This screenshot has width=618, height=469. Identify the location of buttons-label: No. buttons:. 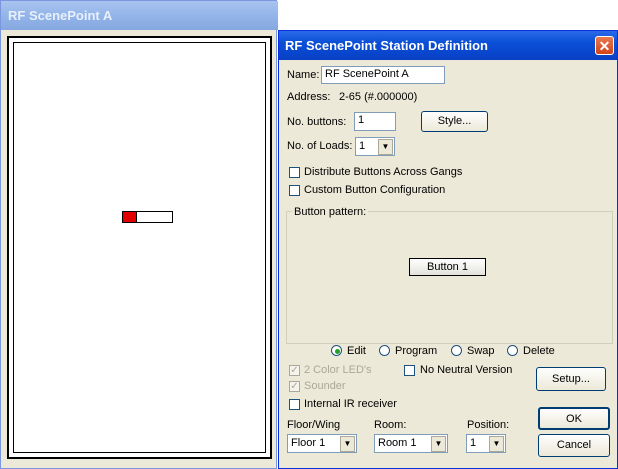
(317, 122).